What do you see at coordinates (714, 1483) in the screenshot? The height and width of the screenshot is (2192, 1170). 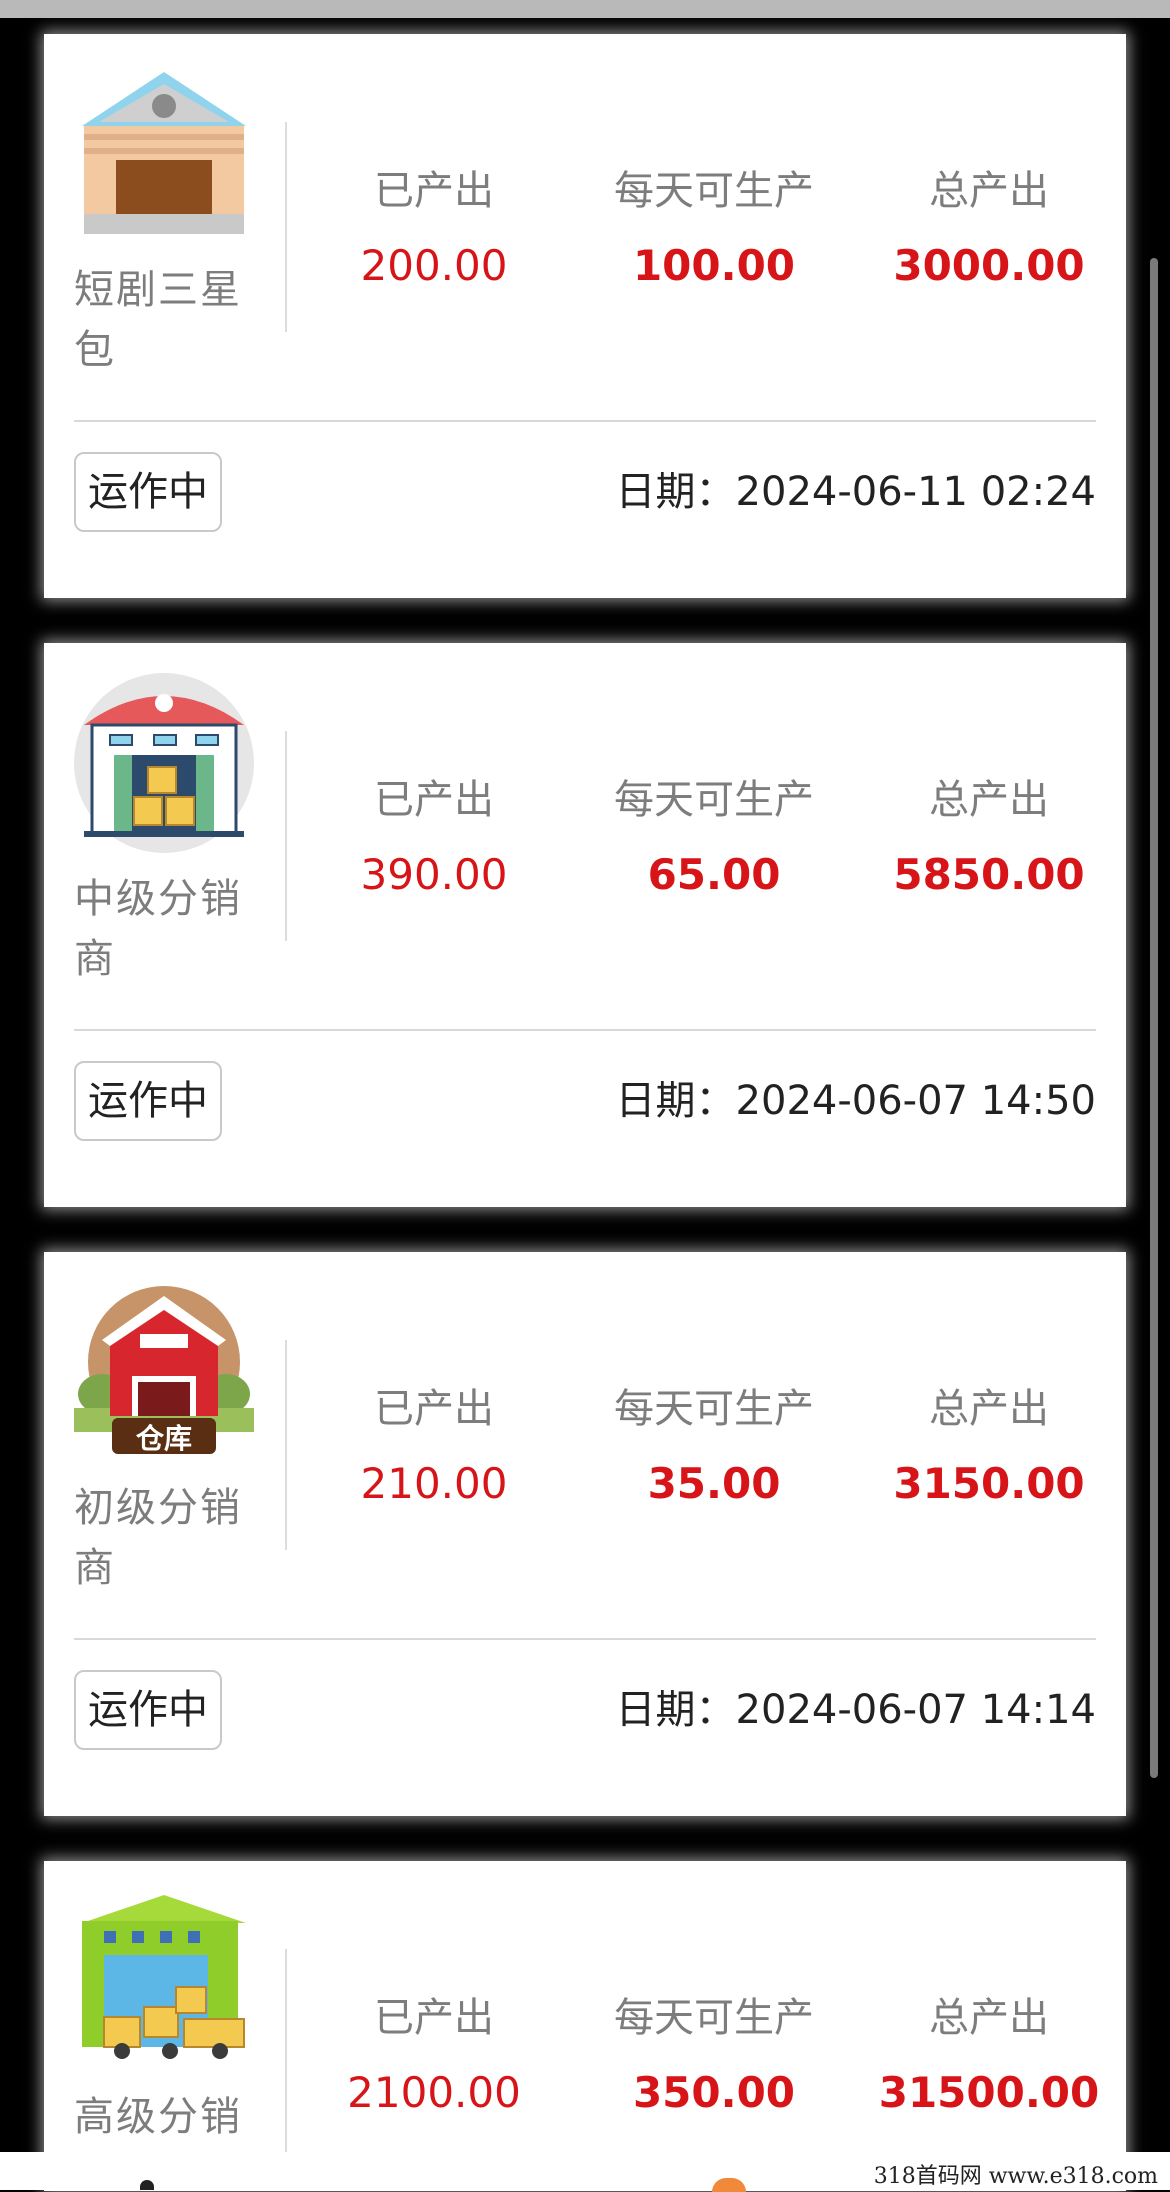 I see `stat-value: 35.00` at bounding box center [714, 1483].